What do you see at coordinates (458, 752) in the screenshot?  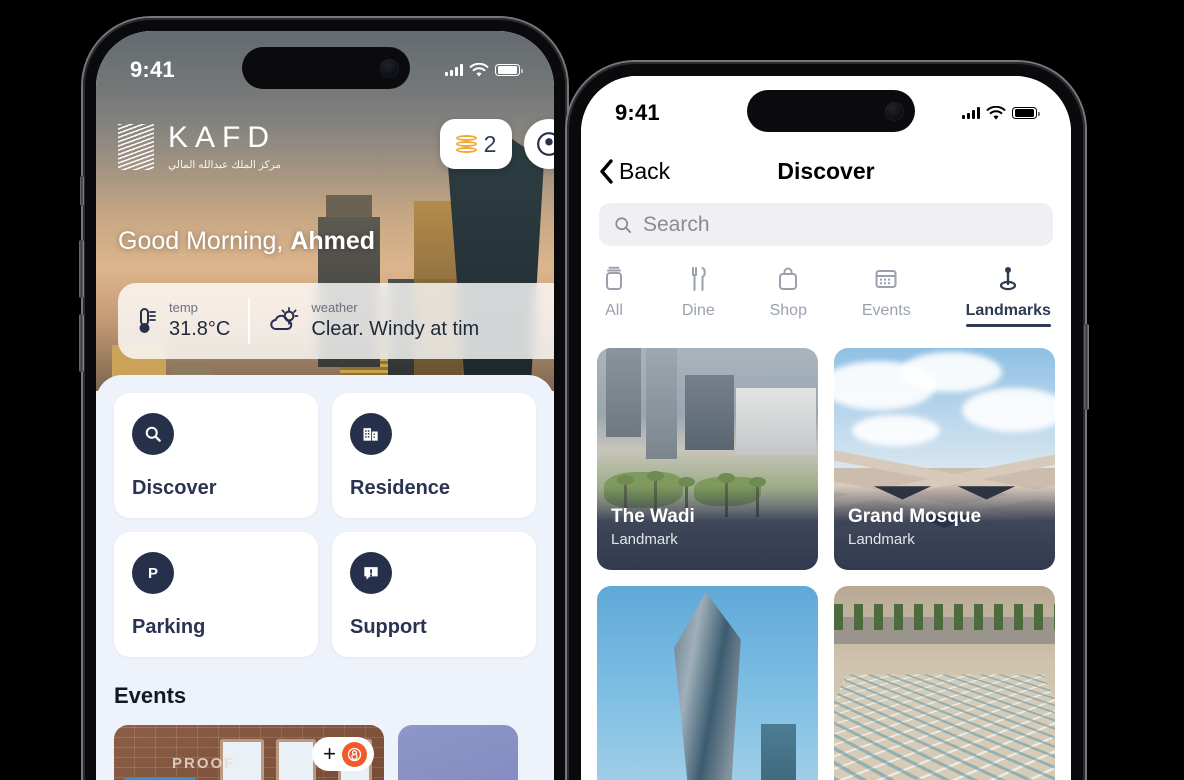 I see `event-card` at bounding box center [458, 752].